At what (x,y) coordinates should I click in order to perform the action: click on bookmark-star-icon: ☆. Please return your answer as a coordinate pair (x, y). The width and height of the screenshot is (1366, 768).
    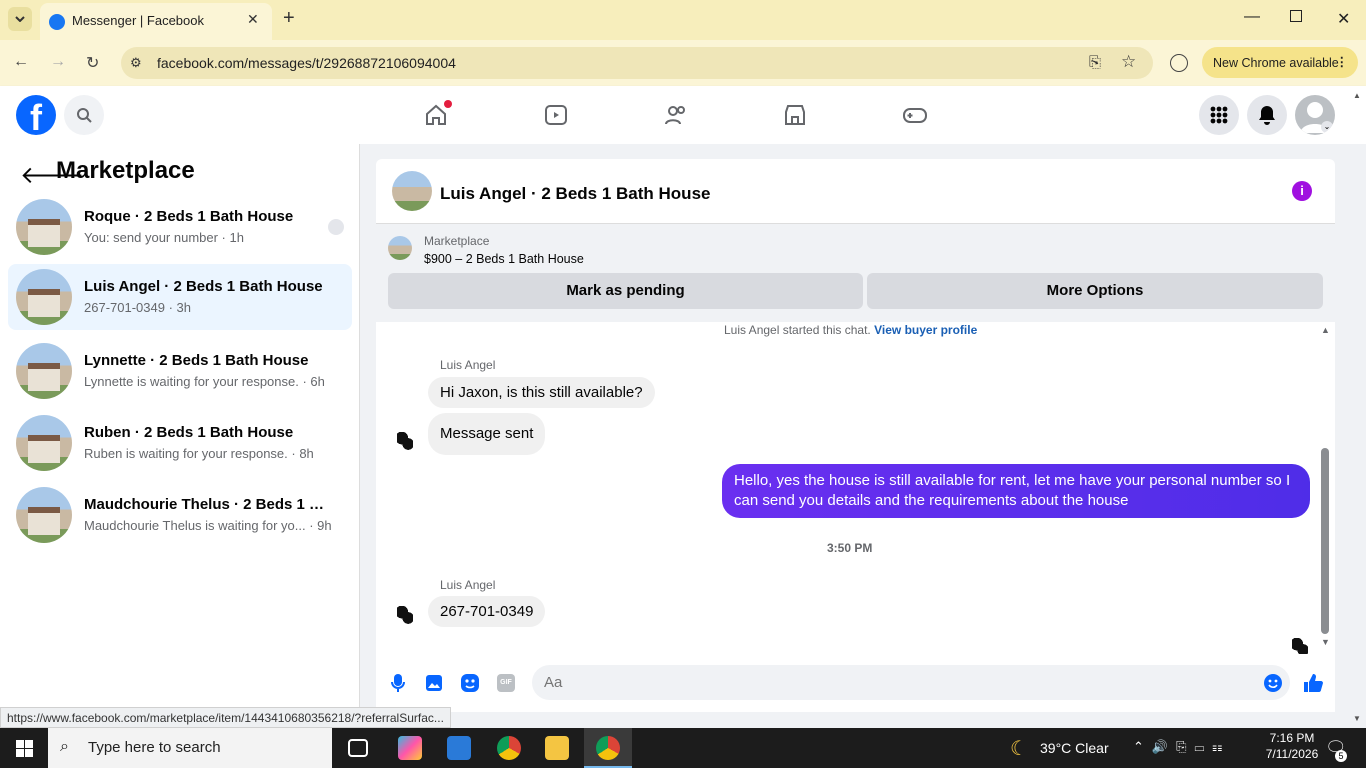
    Looking at the image, I should click on (1128, 62).